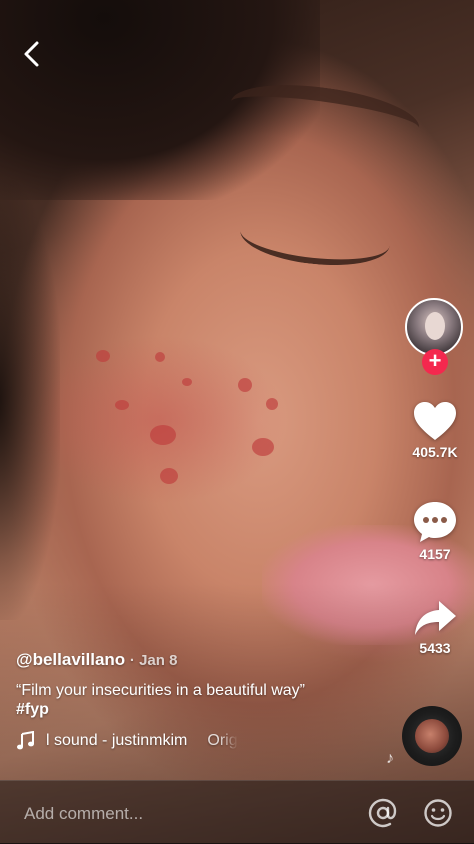 Image resolution: width=474 pixels, height=844 pixels. What do you see at coordinates (158, 660) in the screenshot?
I see `date-text: Jan 8` at bounding box center [158, 660].